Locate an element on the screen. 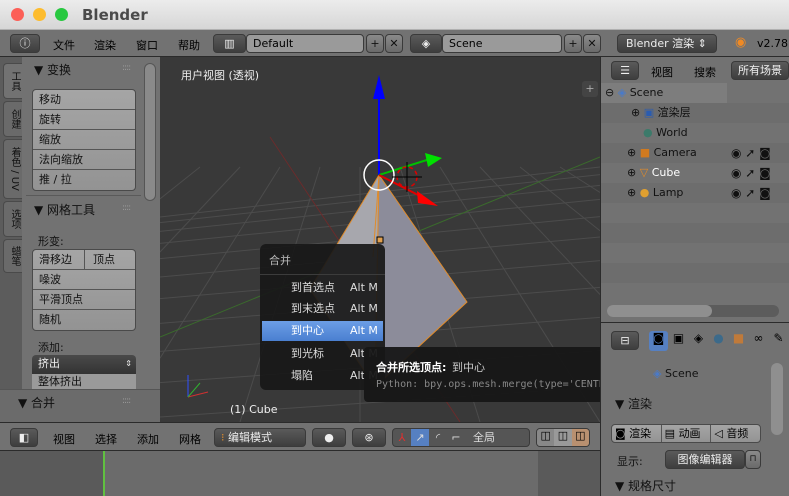 This screenshot has width=789, height=496. row-label: Cube is located at coordinates (666, 172).